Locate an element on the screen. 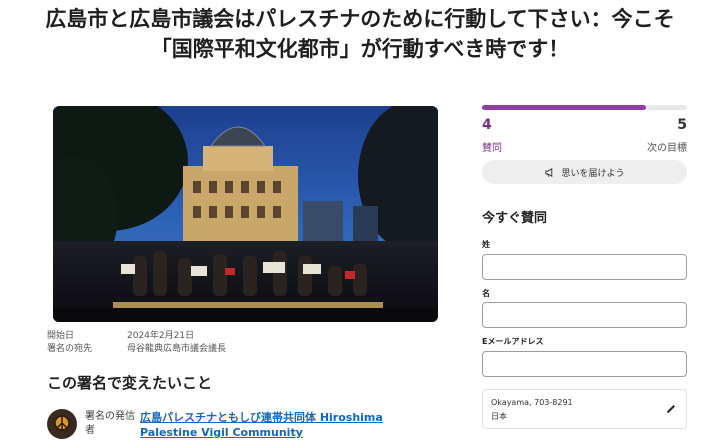  first-name-input is located at coordinates (584, 315).